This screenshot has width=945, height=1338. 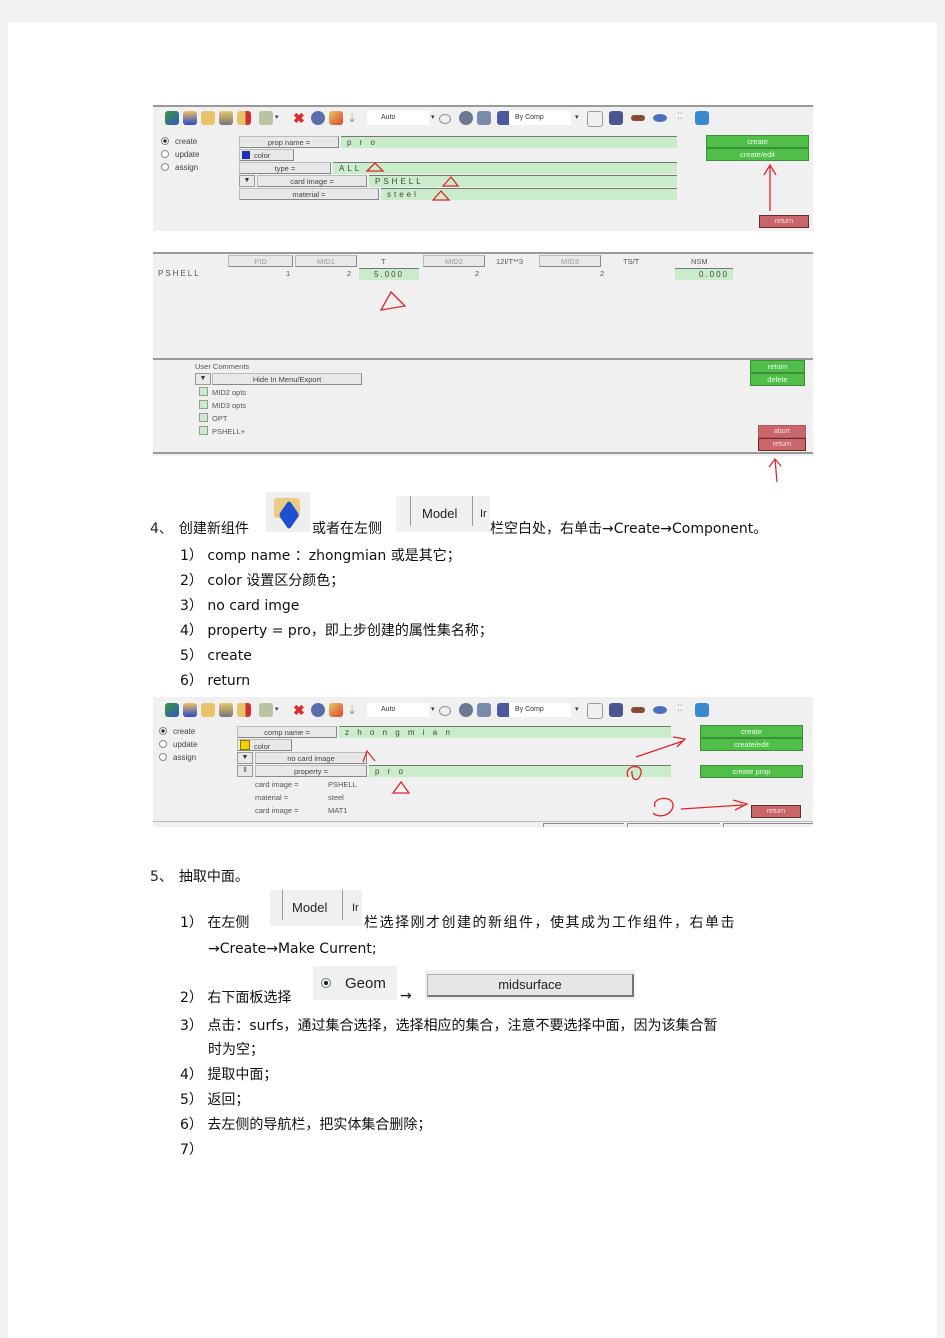 What do you see at coordinates (262, 581) in the screenshot?
I see `step4-item-2: 2） color 设置区分颜色；` at bounding box center [262, 581].